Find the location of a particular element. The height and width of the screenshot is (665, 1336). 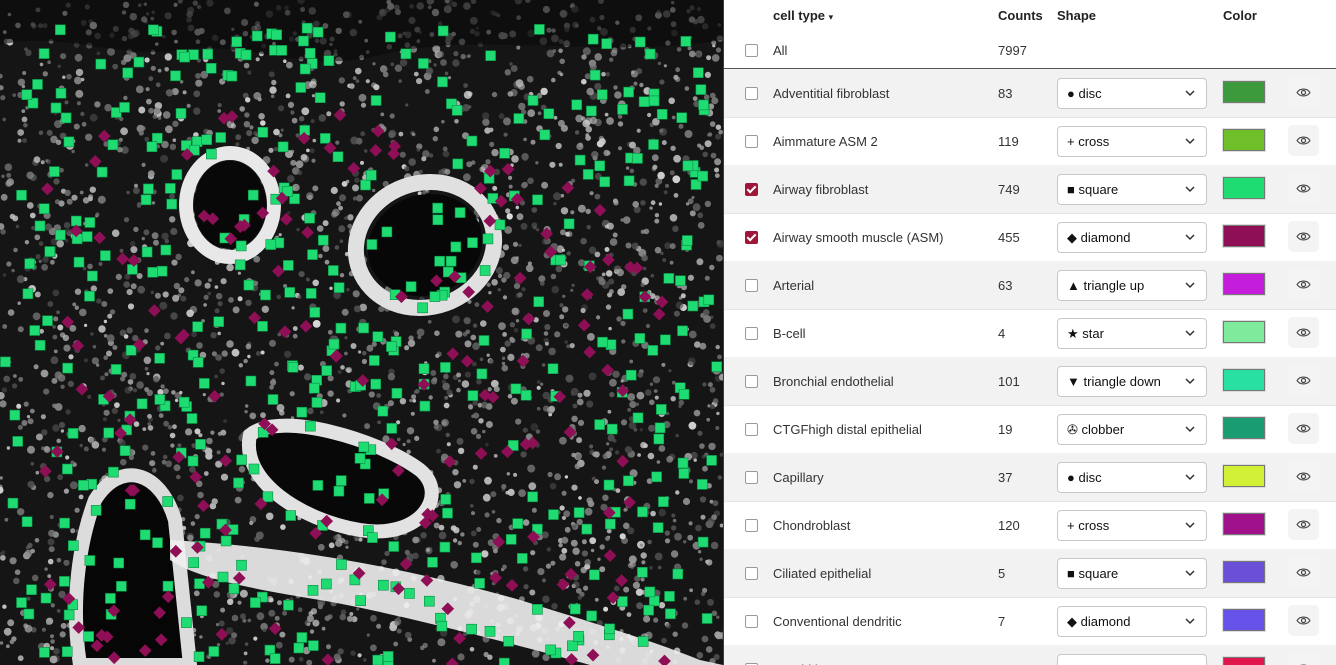

cell-type-column-header: cell type ▾ is located at coordinates (803, 15).